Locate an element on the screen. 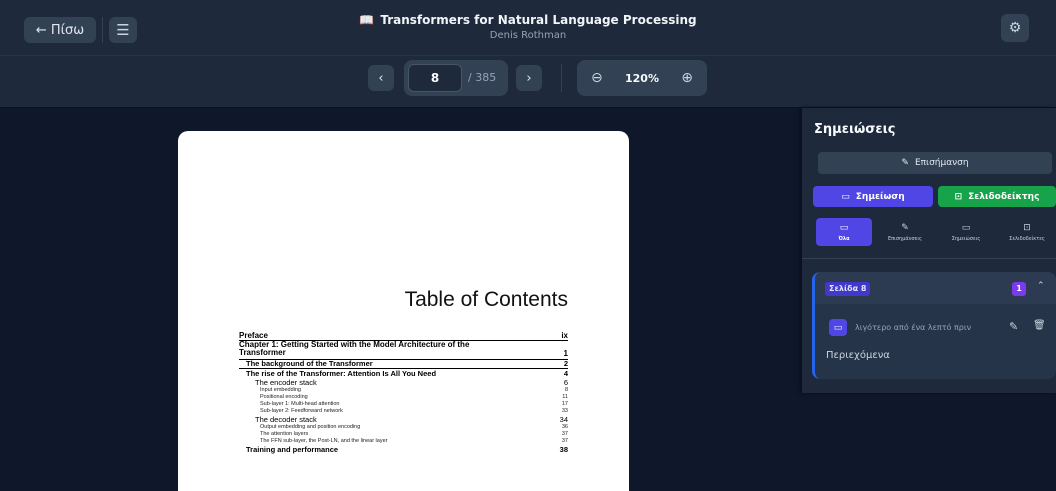  toc-entry: Sub-layer 2: Feedforward network 33 is located at coordinates (403, 411).